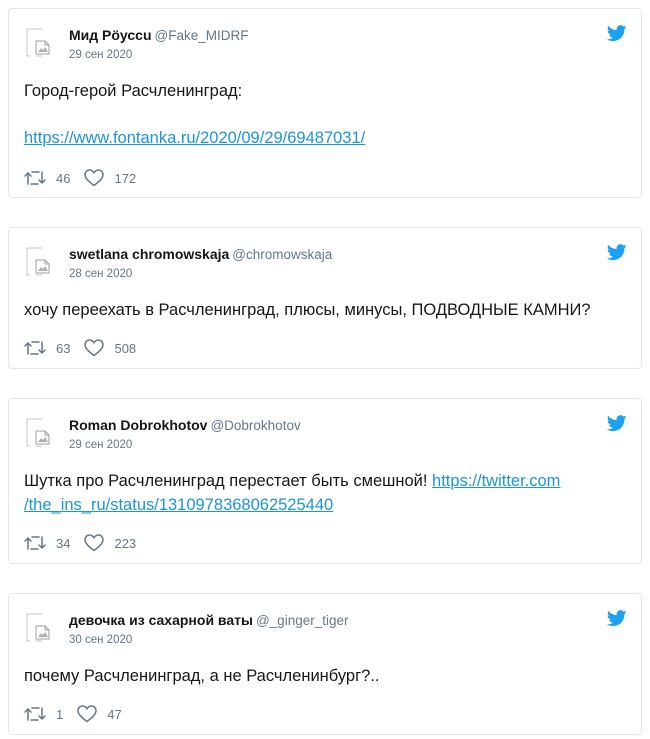 The height and width of the screenshot is (739, 650). I want to click on author-name: swetlana chromowskaja @chromowskaja, so click(200, 254).